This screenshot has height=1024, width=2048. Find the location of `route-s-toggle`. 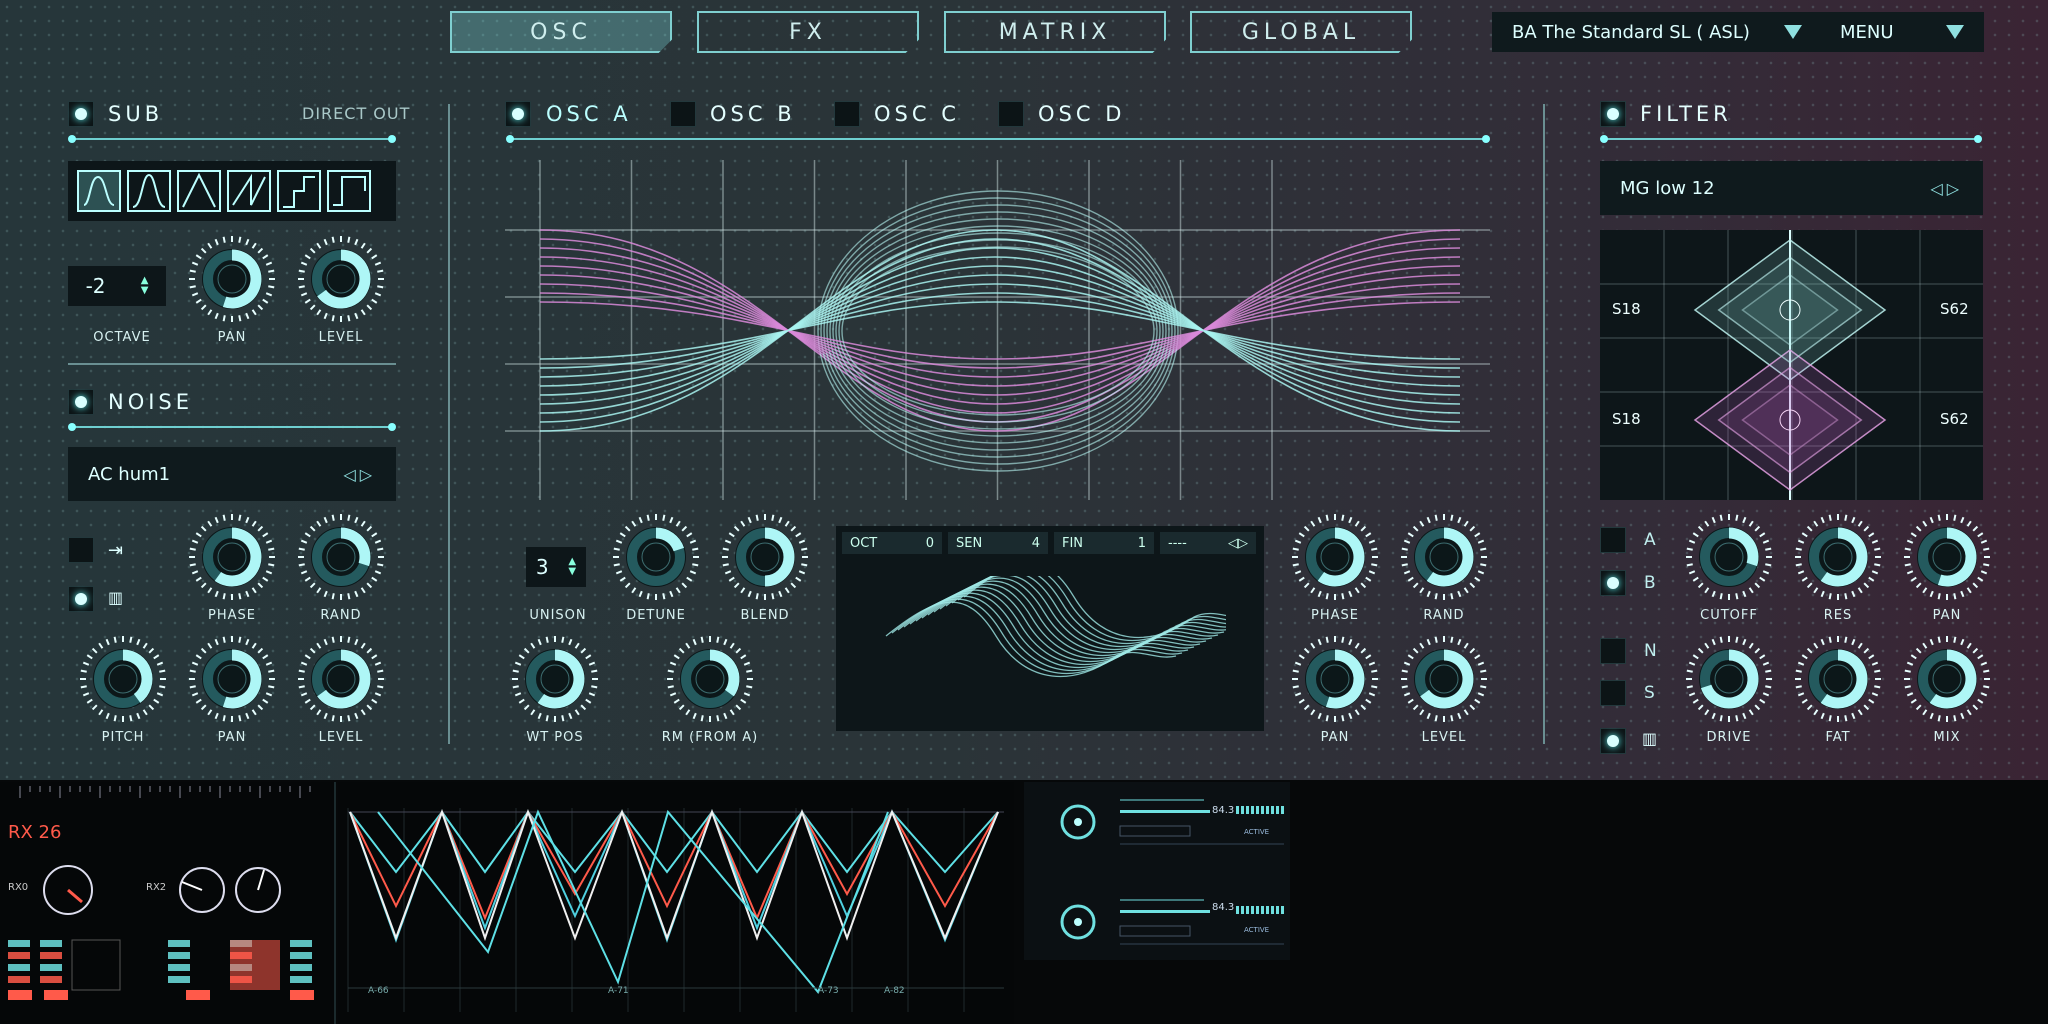

route-s-toggle is located at coordinates (1613, 693).